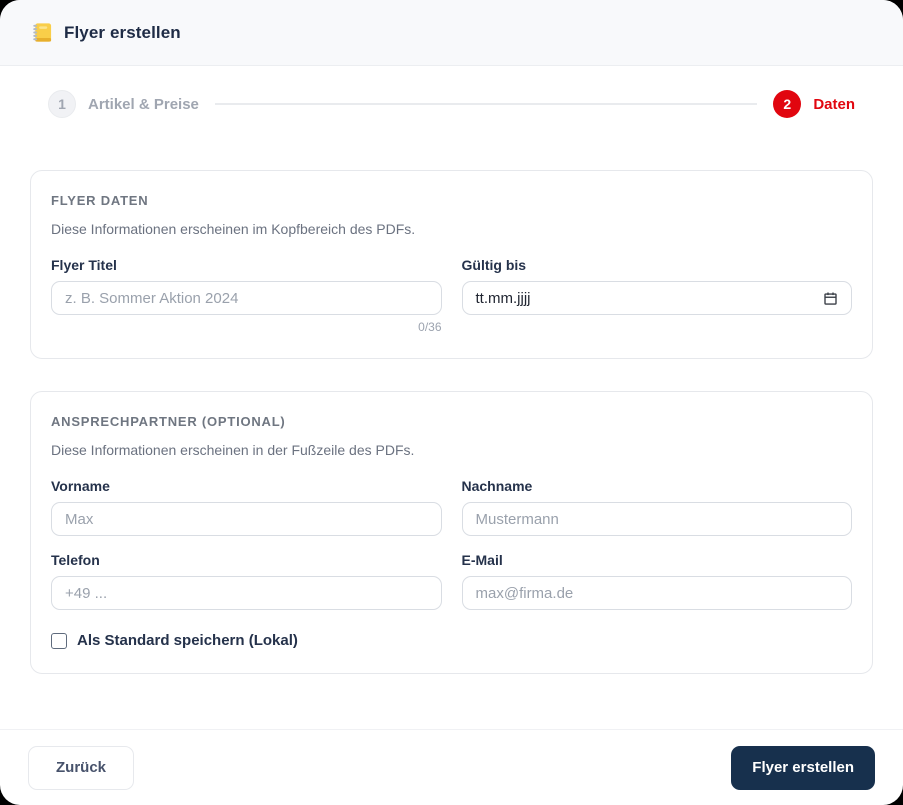 Image resolution: width=903 pixels, height=805 pixels. What do you see at coordinates (451, 33) in the screenshot?
I see `dialog-header: Flyer erstellen` at bounding box center [451, 33].